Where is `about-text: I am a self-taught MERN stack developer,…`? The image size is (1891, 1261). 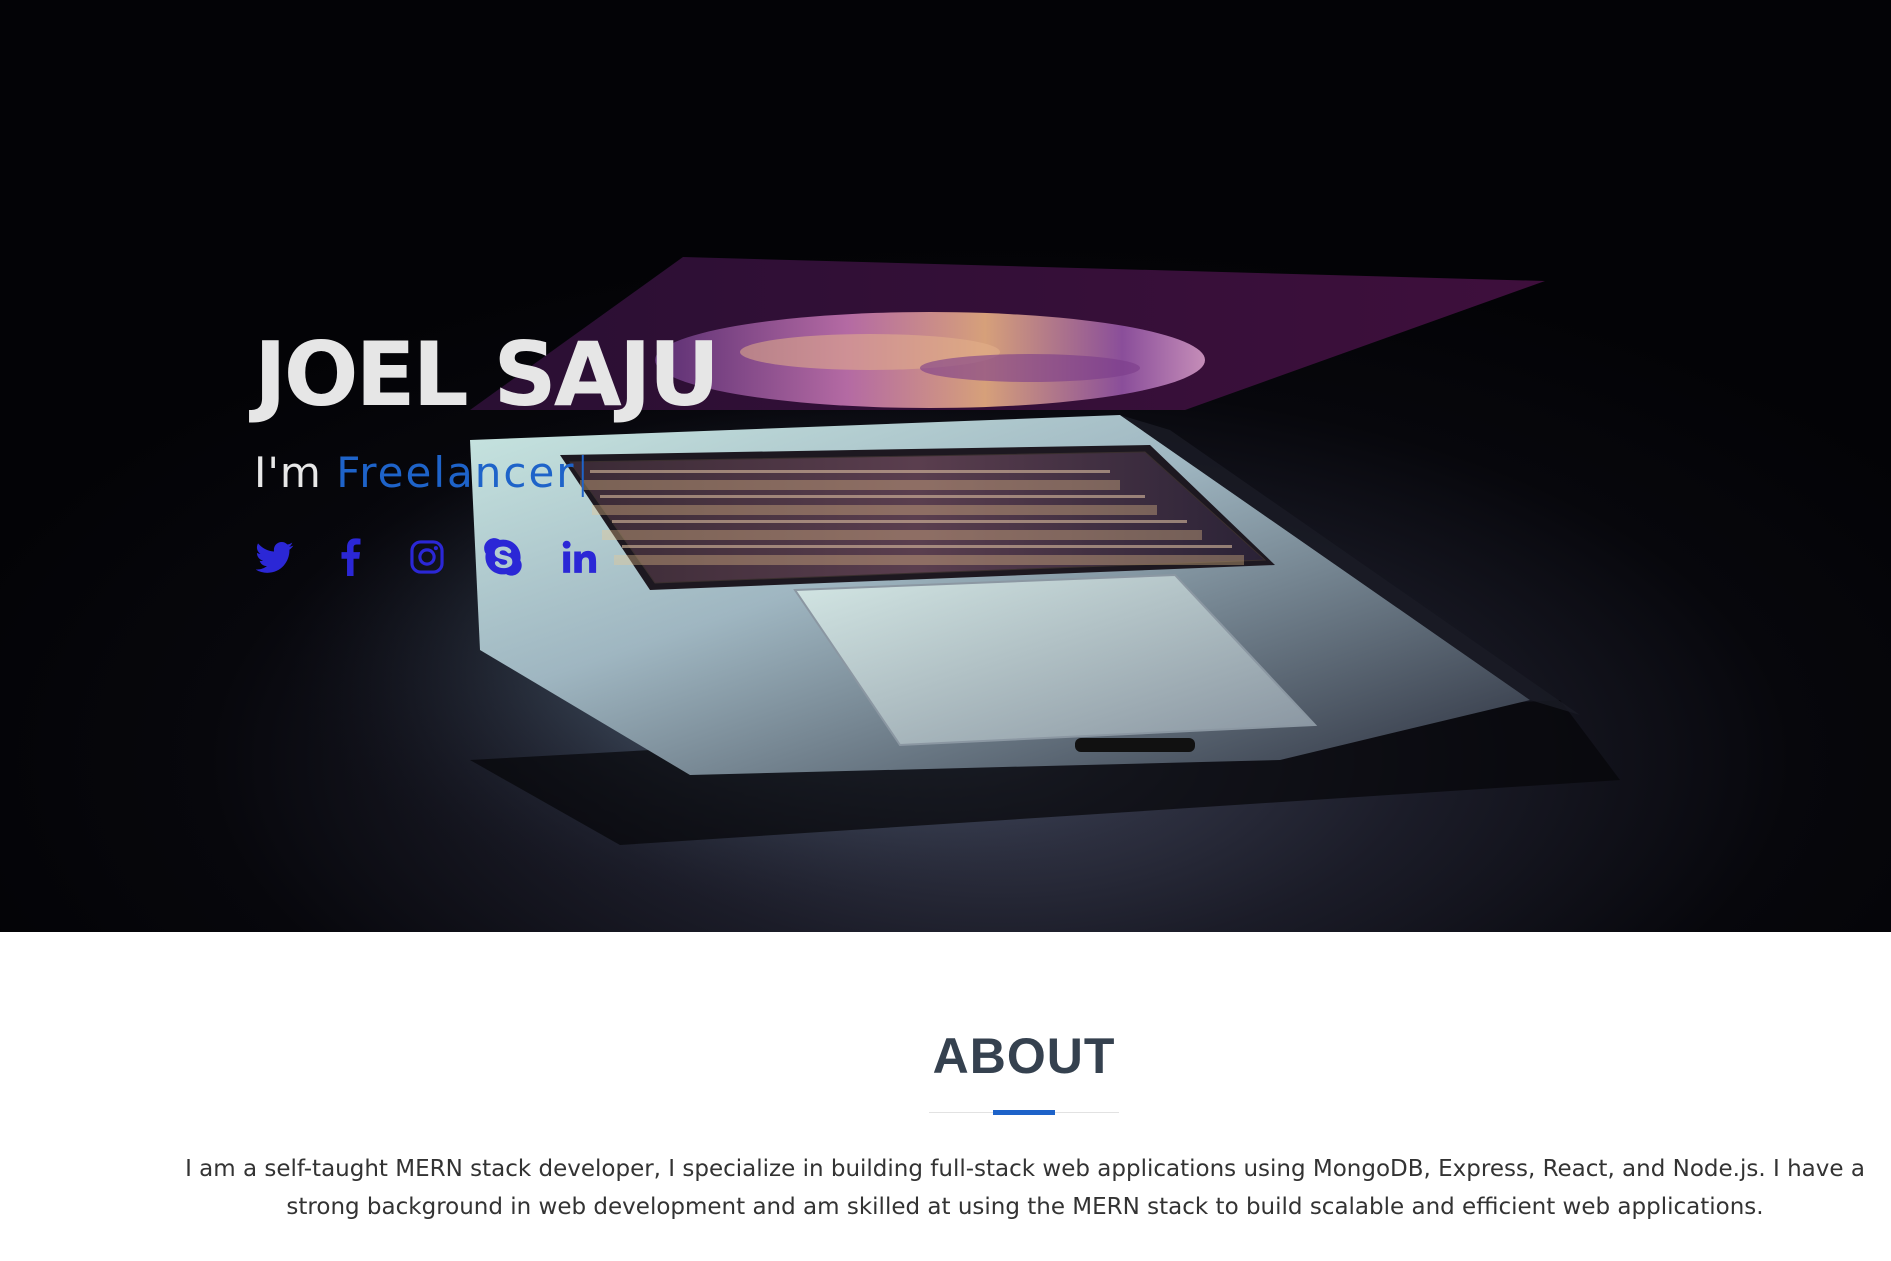 about-text: I am a self-taught MERN stack developer,… is located at coordinates (1025, 1188).